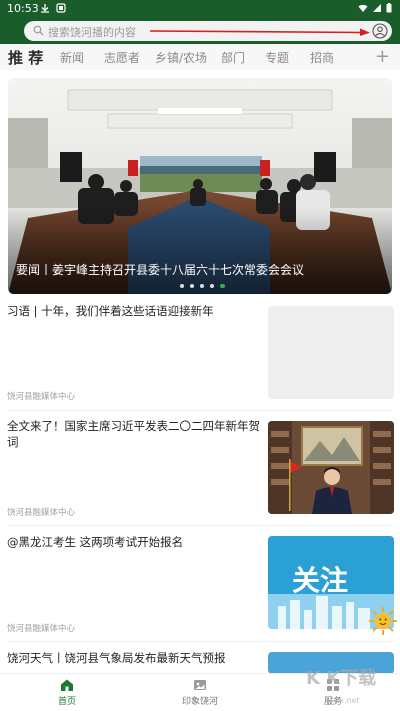  I want to click on nav-home-label: 首页, so click(66, 702).